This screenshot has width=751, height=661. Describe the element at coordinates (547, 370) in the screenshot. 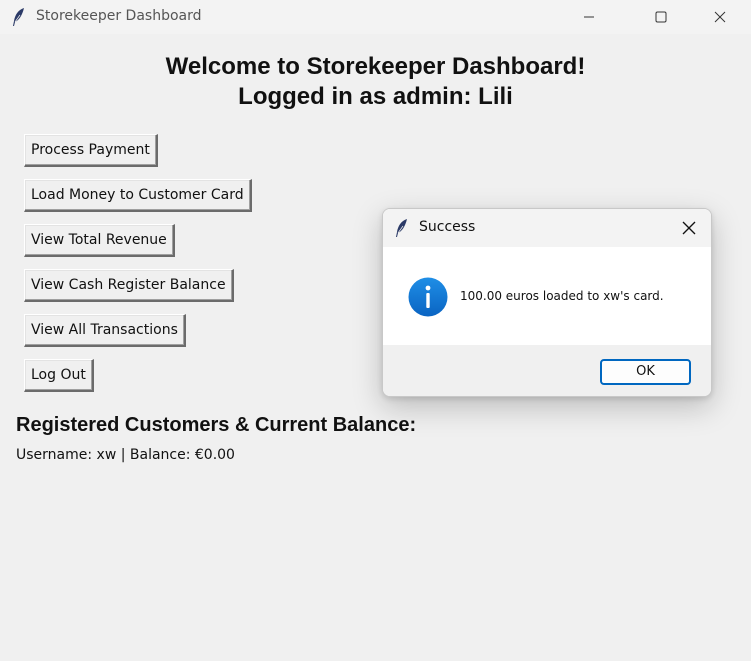

I see `dialog-footer: OK` at that location.